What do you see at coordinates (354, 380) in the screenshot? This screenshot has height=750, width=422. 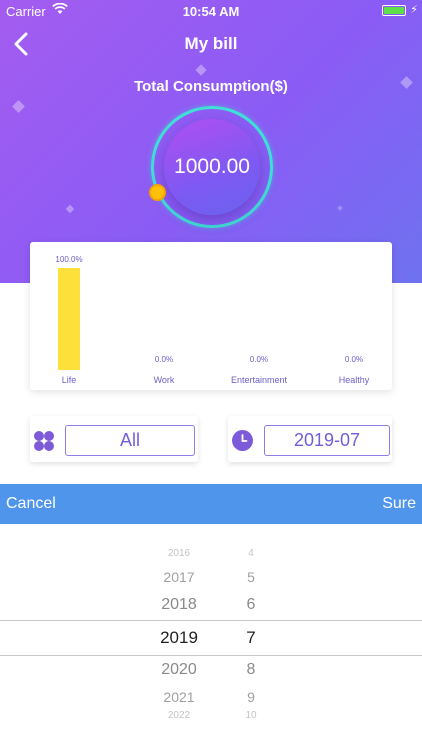 I see `category-label: Healthy` at bounding box center [354, 380].